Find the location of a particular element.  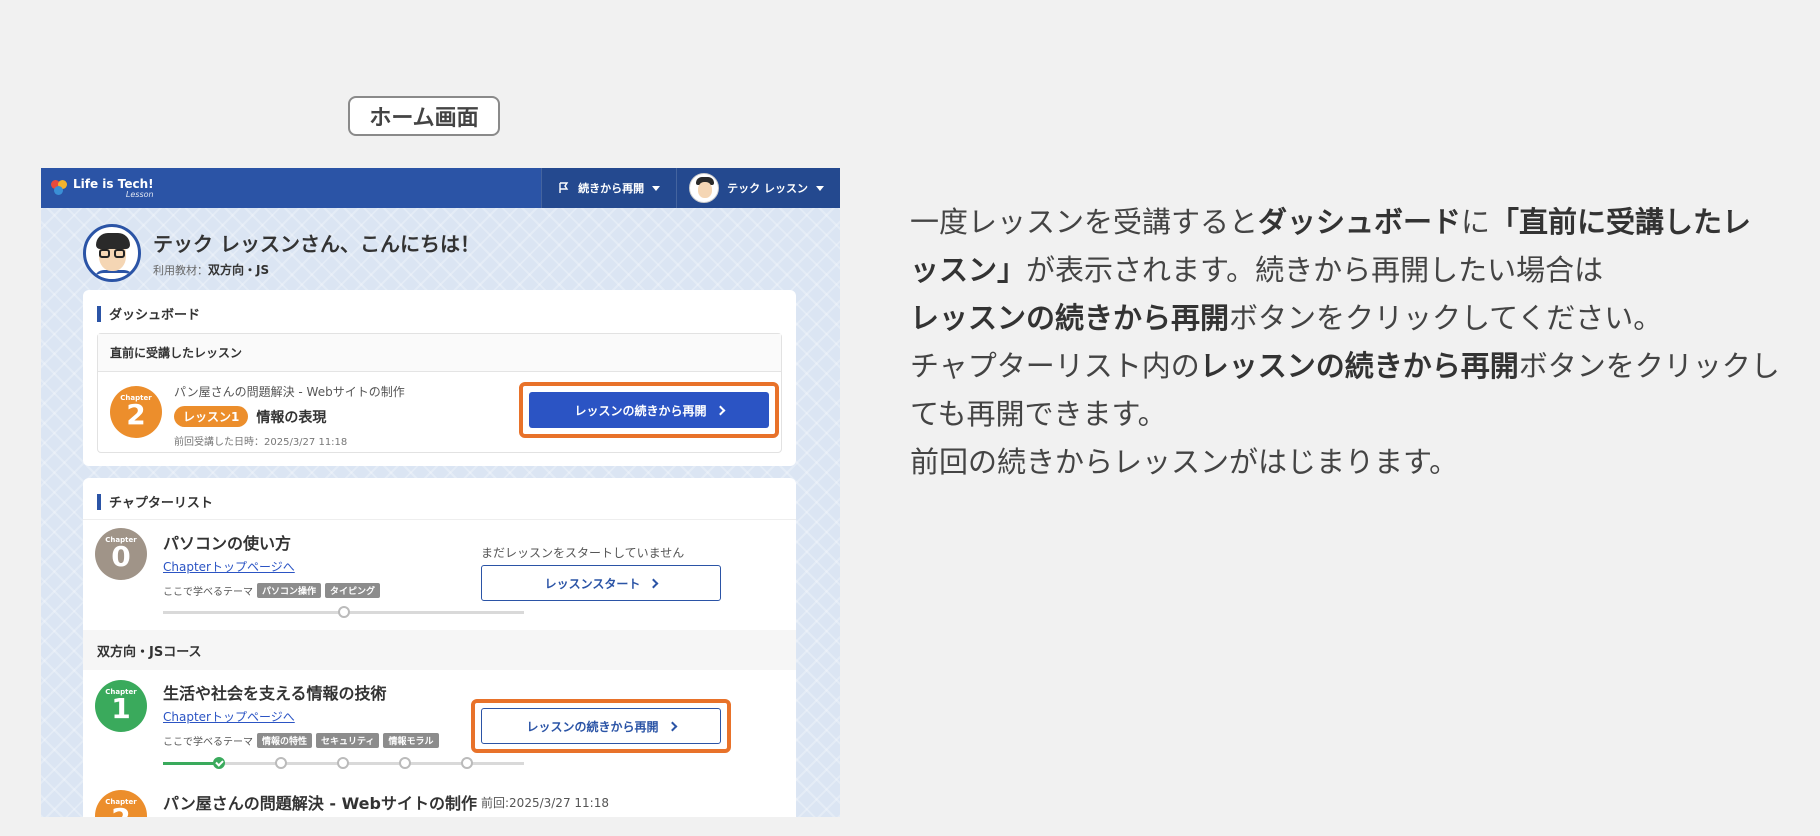

user-avatar is located at coordinates (704, 188).